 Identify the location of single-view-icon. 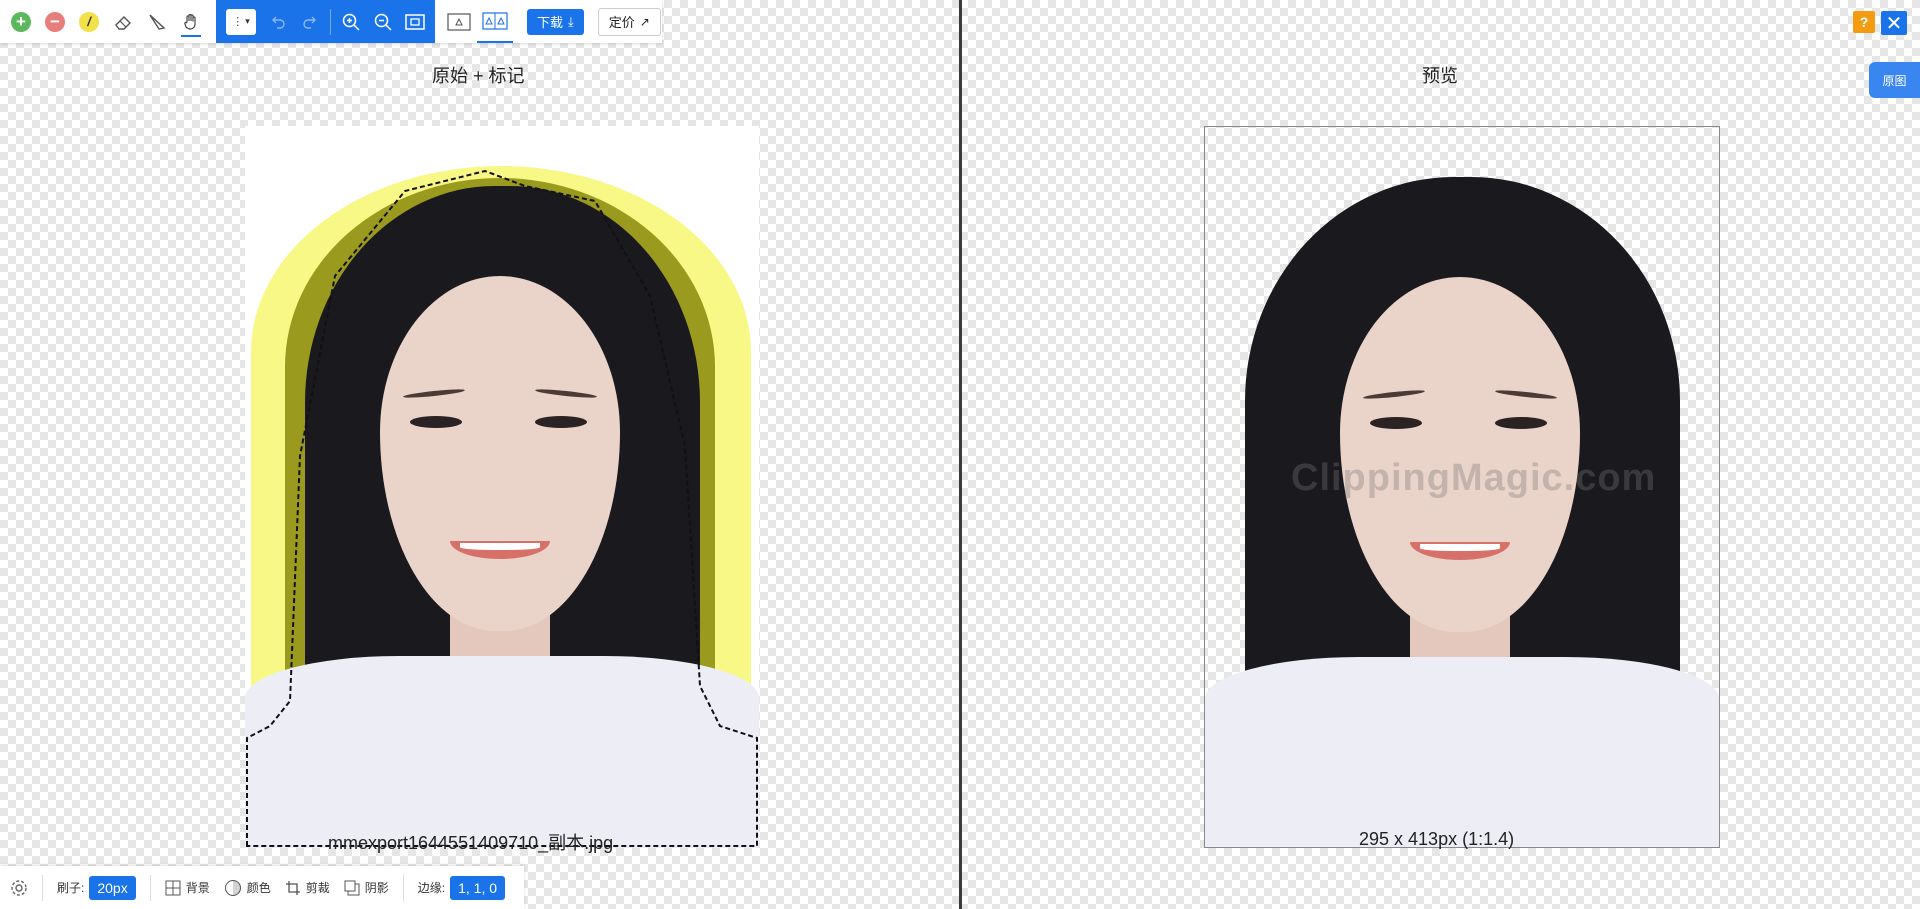
(459, 21).